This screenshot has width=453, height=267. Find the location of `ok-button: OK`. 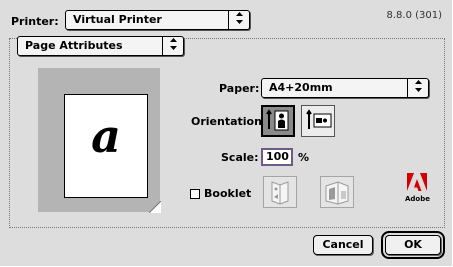

ok-button: OK is located at coordinates (413, 245).